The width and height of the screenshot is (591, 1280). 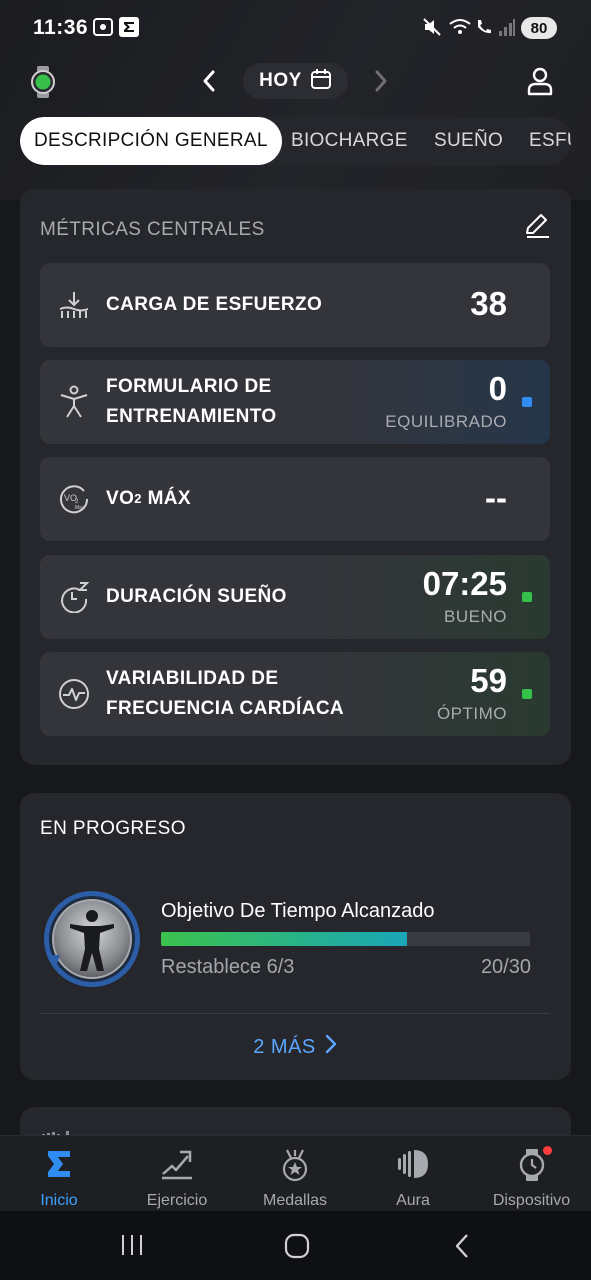 What do you see at coordinates (462, 1248) in the screenshot?
I see `back-icon` at bounding box center [462, 1248].